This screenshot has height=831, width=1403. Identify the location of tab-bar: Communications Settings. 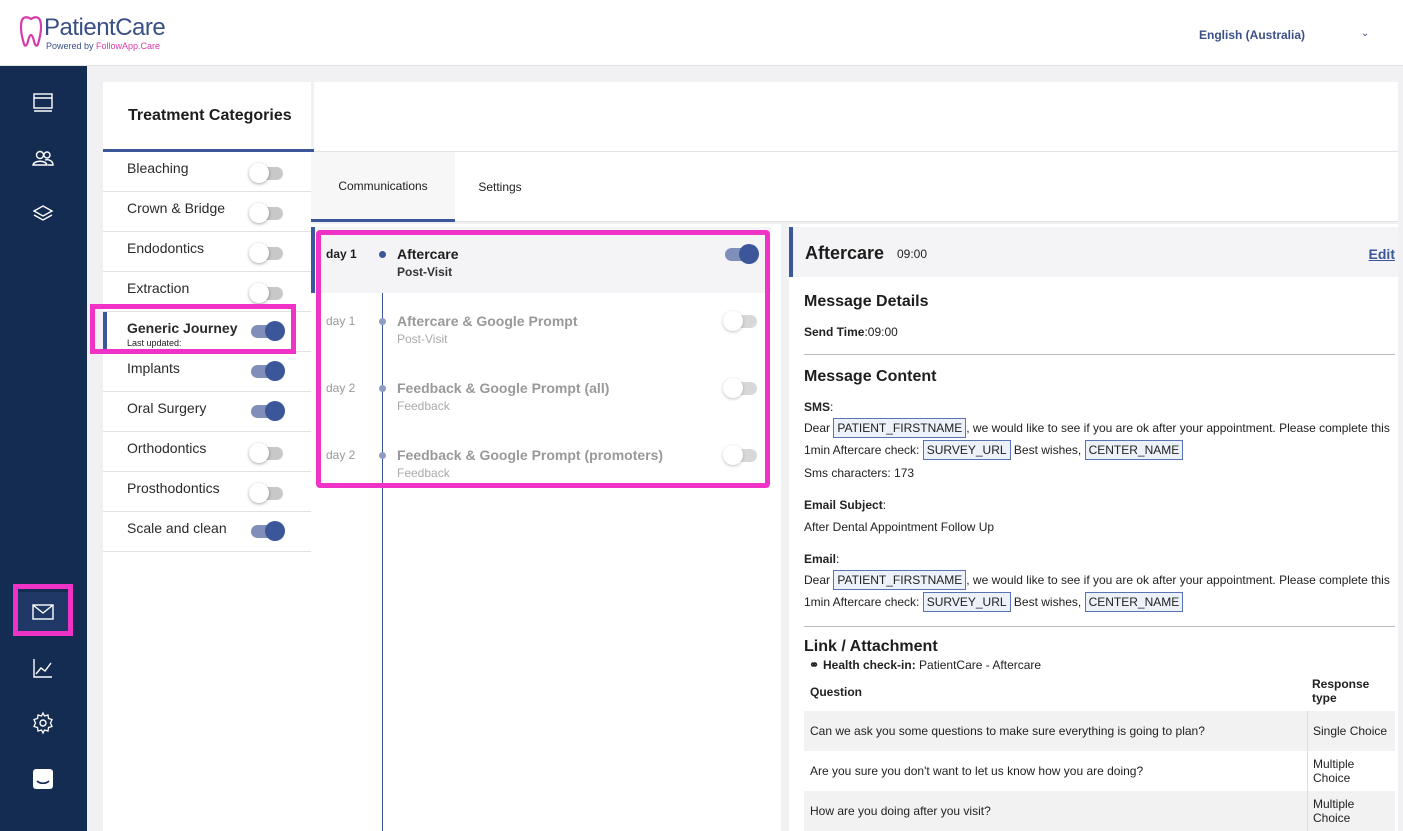
(854, 187).